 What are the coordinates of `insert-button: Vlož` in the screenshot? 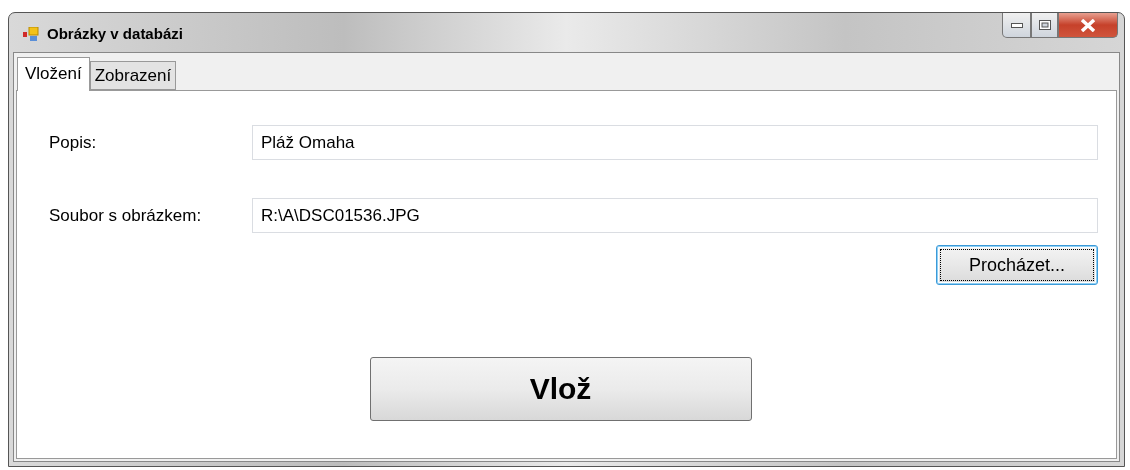 It's located at (560, 389).